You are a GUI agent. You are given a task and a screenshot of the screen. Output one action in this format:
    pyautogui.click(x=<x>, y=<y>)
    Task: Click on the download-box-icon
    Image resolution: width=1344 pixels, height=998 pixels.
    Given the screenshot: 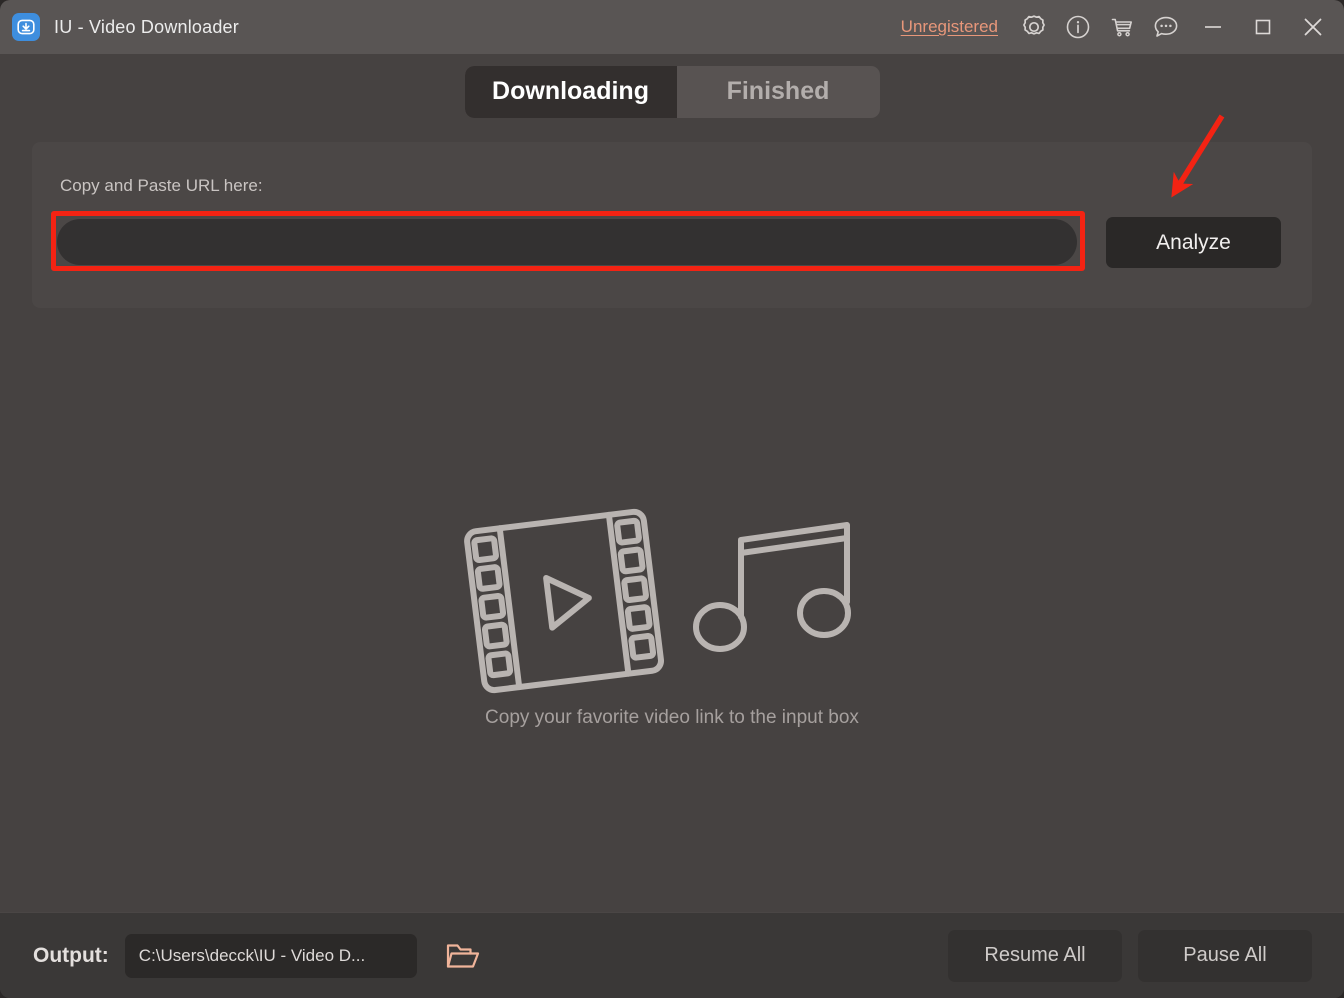 What is the action you would take?
    pyautogui.click(x=26, y=27)
    